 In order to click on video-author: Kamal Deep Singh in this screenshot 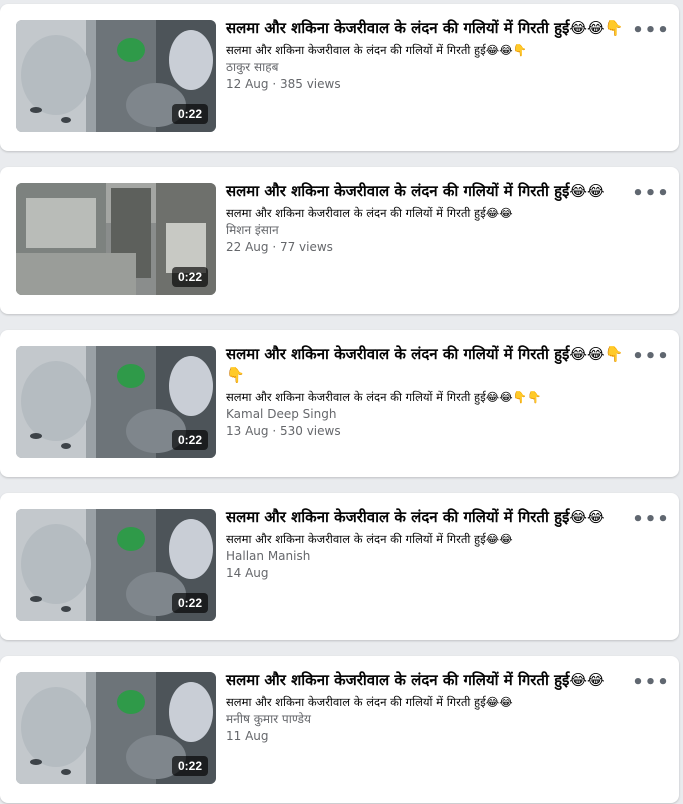, I will do `click(430, 414)`.